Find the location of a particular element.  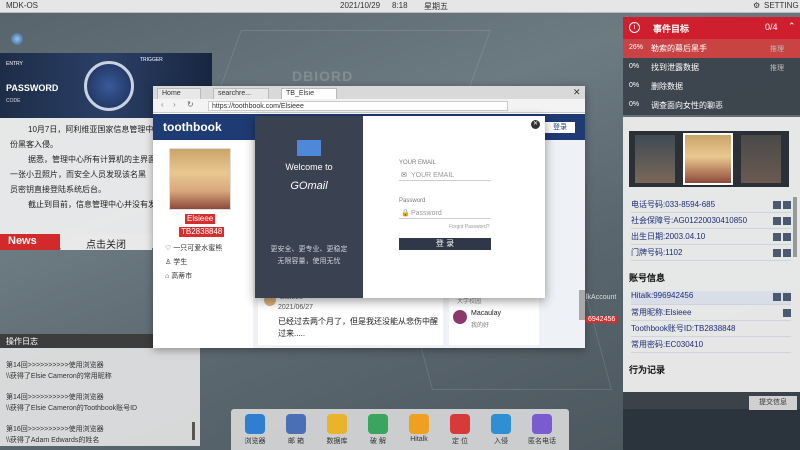

account-fragment: lkAccount is located at coordinates (601, 297).